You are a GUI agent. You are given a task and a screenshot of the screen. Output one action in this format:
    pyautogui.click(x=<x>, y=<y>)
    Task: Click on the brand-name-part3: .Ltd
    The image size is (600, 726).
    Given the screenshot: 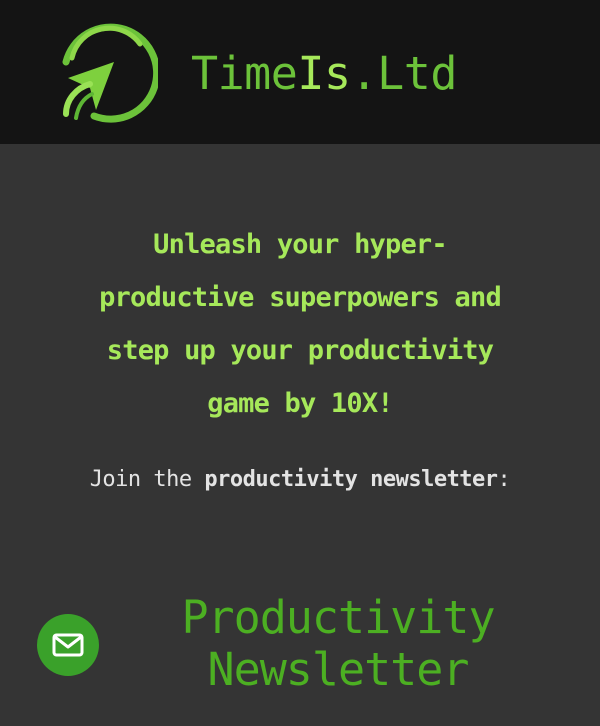 What is the action you would take?
    pyautogui.click(x=404, y=73)
    